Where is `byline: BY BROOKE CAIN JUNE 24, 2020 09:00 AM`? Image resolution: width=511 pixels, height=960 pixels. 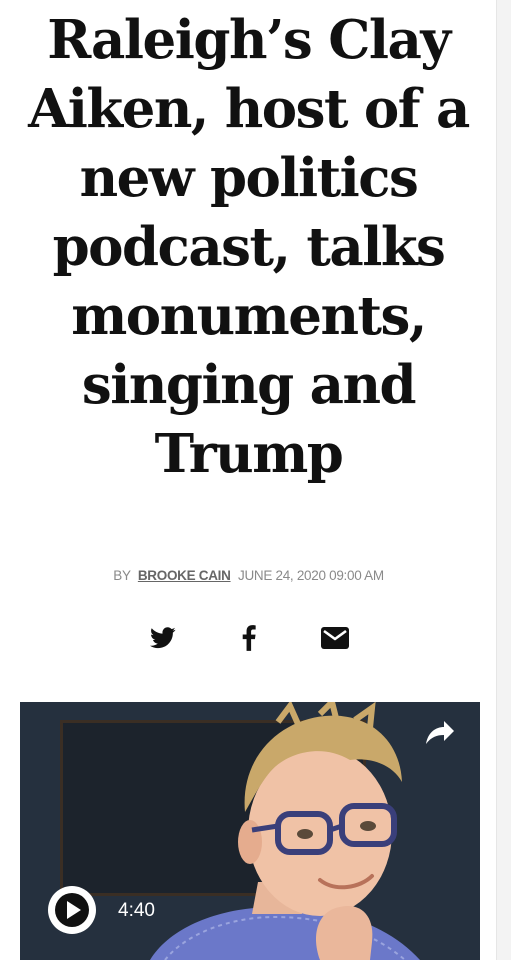
byline: BY BROOKE CAIN JUNE 24, 2020 09:00 AM is located at coordinates (248, 575).